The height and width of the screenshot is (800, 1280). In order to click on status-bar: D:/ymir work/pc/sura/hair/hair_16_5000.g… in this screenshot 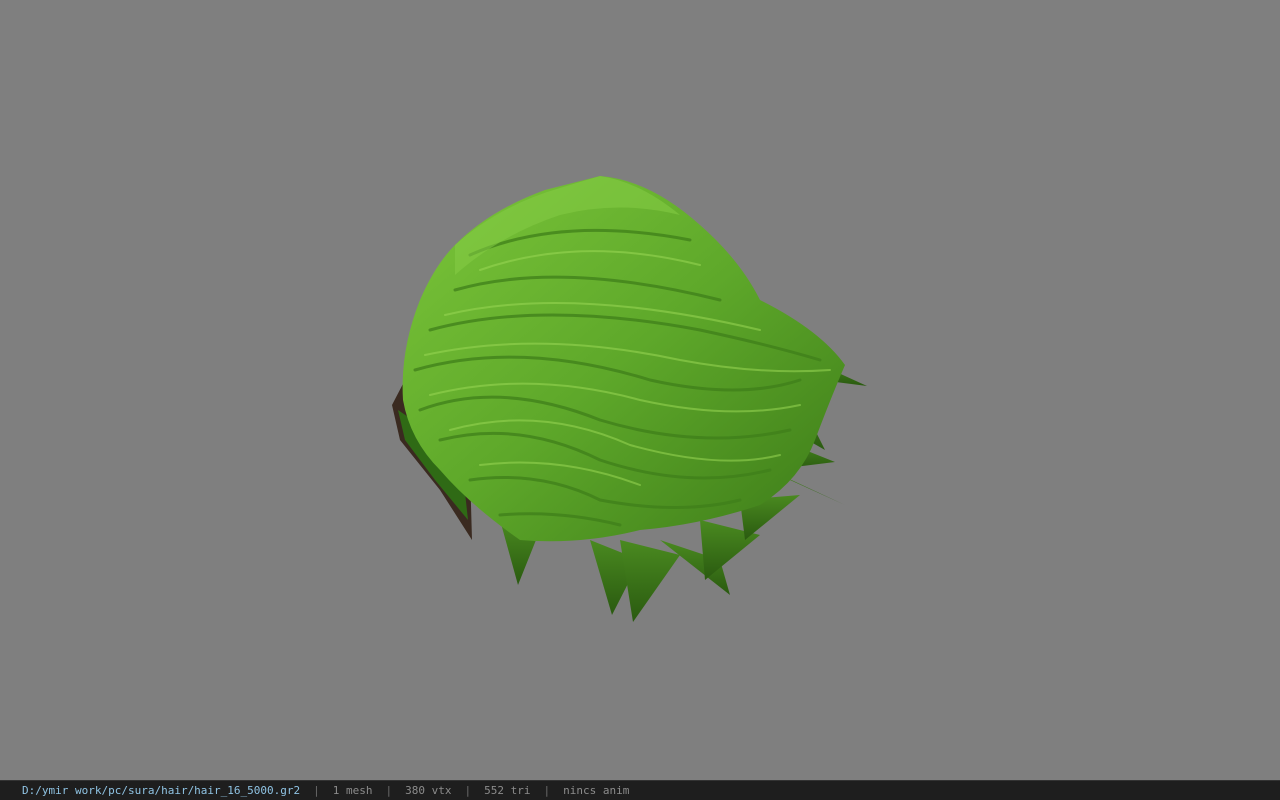, I will do `click(640, 790)`.